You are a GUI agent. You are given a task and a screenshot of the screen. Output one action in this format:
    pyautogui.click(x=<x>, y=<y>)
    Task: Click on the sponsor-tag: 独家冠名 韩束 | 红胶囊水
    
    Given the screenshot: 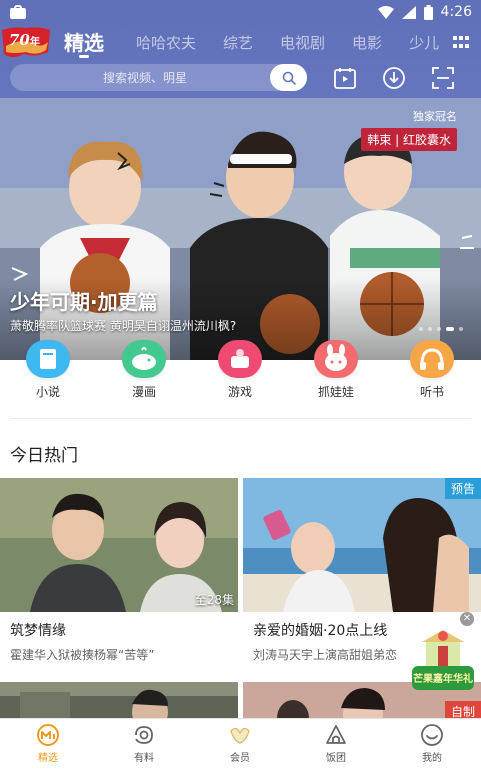 What is the action you would take?
    pyautogui.click(x=409, y=129)
    